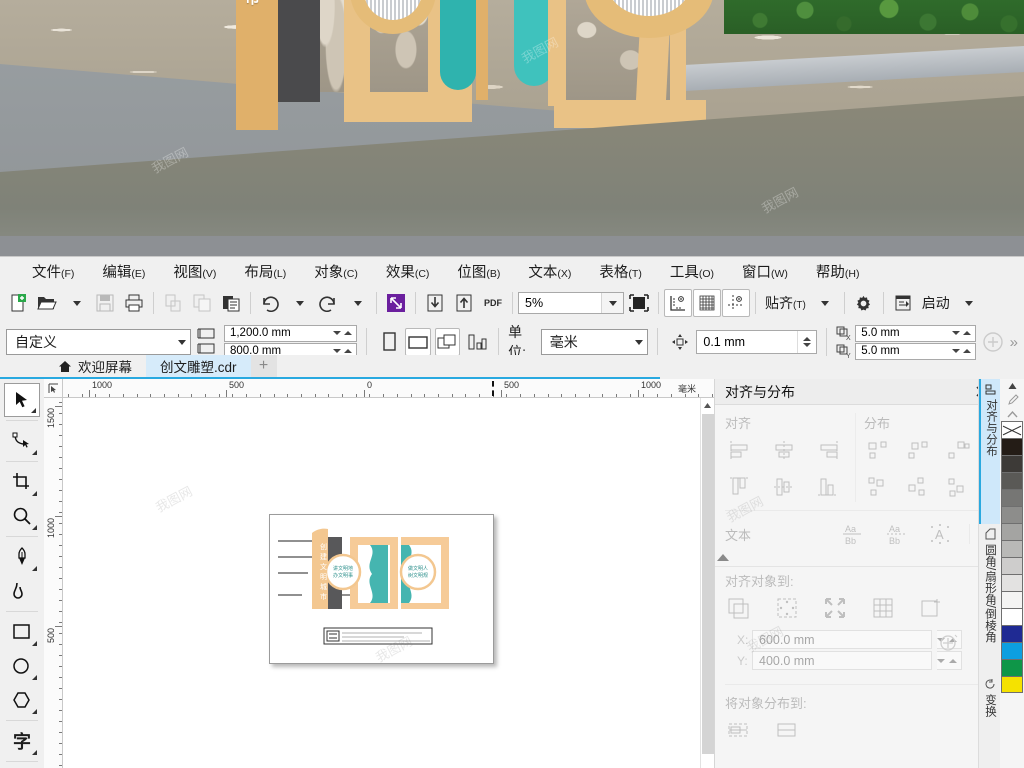  I want to click on undo-icon, so click(270, 303).